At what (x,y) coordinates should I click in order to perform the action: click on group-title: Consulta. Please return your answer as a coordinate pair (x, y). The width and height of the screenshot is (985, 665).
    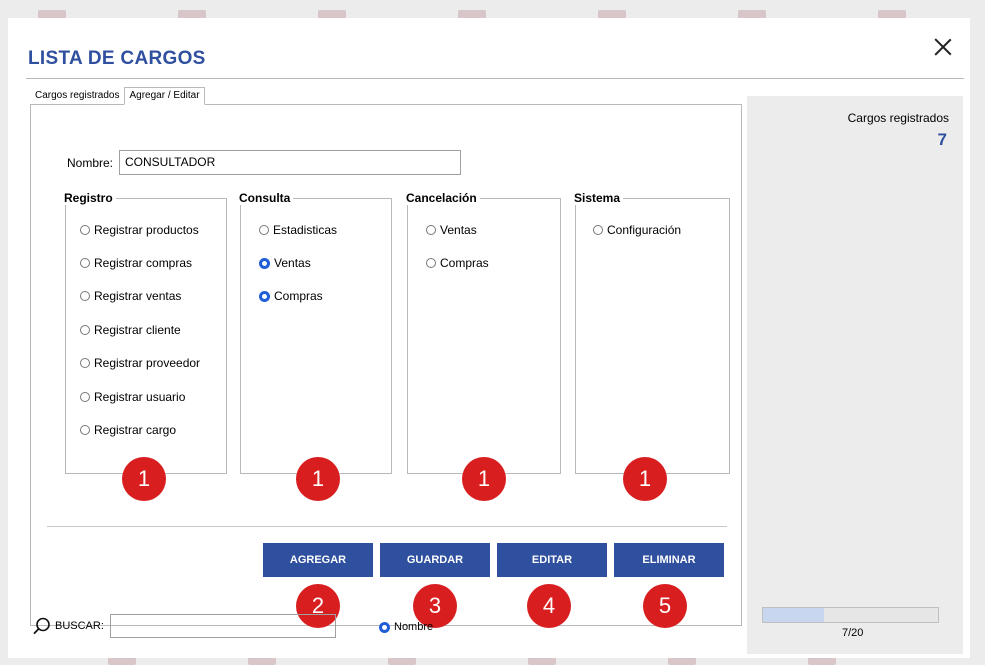
    Looking at the image, I should click on (266, 198).